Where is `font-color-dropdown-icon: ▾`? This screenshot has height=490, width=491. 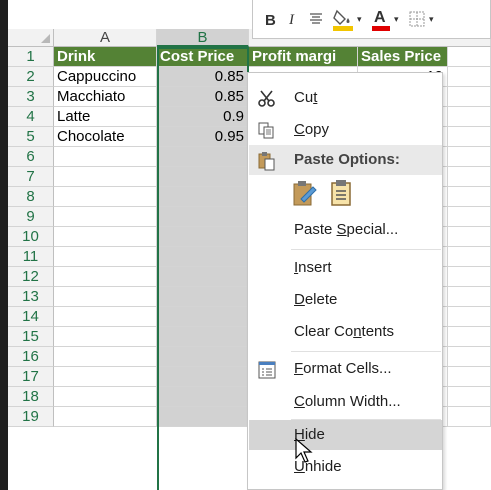
font-color-dropdown-icon: ▾ is located at coordinates (396, 19).